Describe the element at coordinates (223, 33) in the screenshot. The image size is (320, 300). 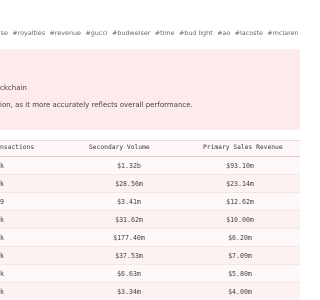
I see `tag-link: #ao` at that location.